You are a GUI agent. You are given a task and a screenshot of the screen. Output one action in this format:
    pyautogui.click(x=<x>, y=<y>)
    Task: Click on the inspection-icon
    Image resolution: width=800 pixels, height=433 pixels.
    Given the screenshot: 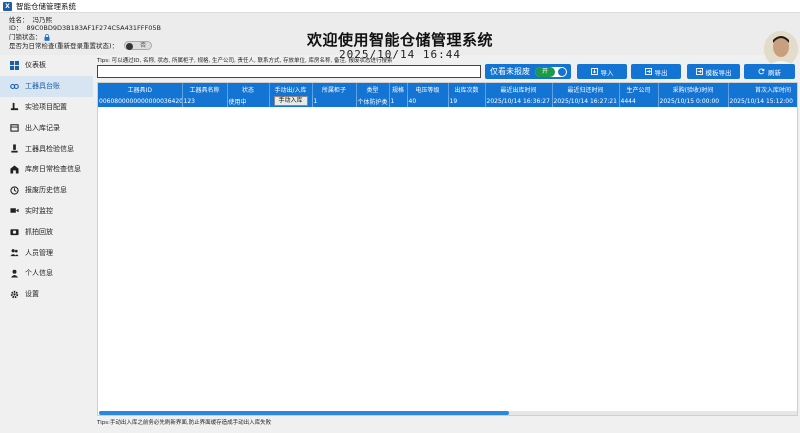 What is the action you would take?
    pyautogui.click(x=14, y=148)
    